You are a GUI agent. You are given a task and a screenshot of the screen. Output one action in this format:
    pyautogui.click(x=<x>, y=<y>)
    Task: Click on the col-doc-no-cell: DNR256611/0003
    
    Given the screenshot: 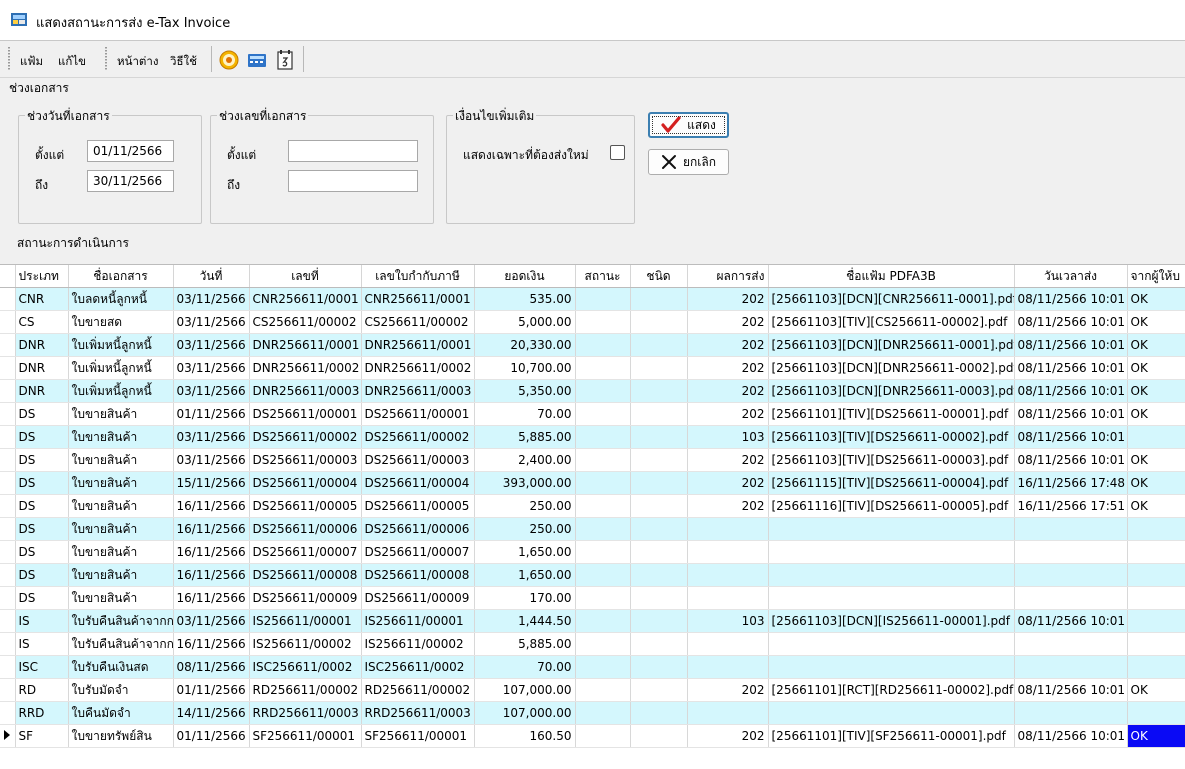 What is the action you would take?
    pyautogui.click(x=305, y=391)
    